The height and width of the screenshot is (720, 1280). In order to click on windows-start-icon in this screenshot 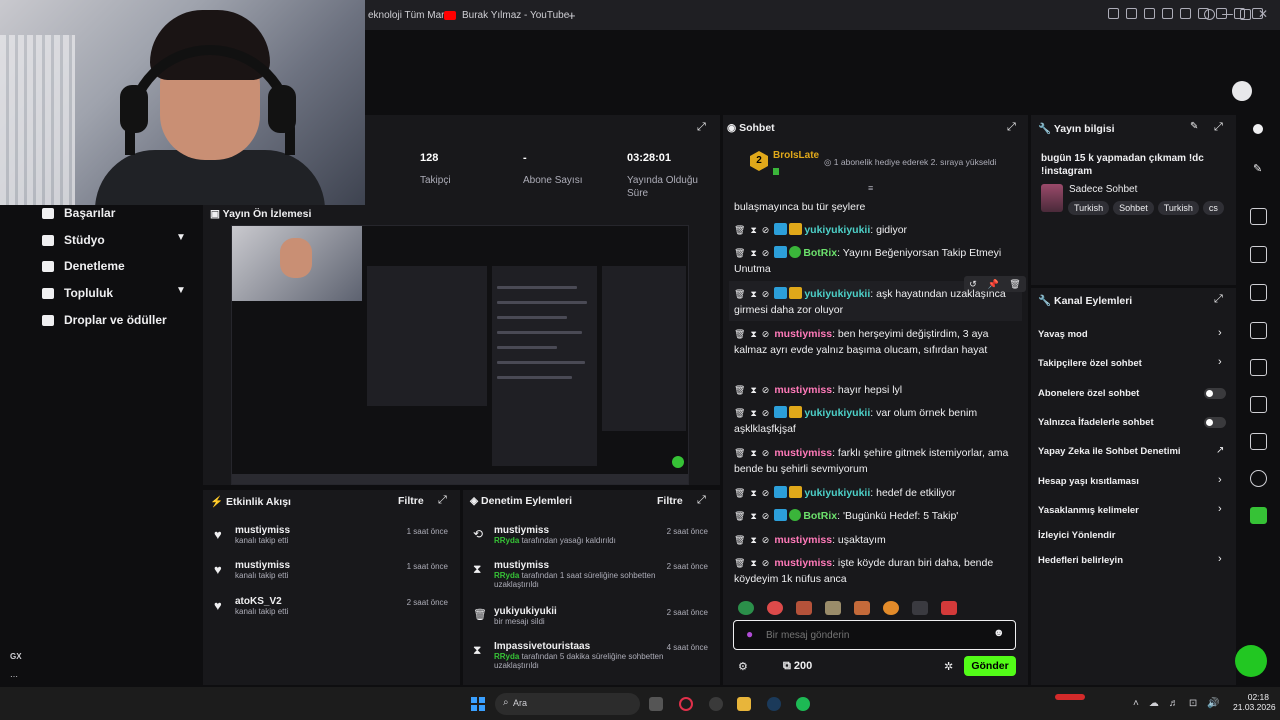, I will do `click(478, 704)`.